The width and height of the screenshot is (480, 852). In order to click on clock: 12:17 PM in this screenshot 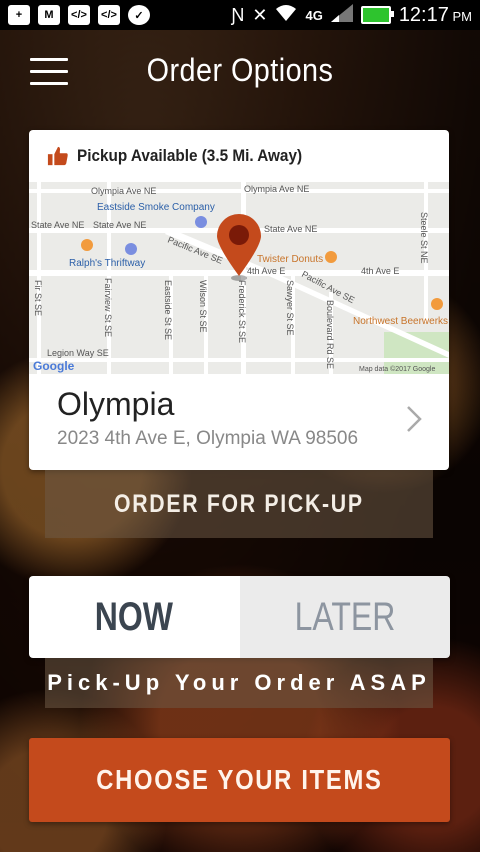, I will do `click(435, 14)`.